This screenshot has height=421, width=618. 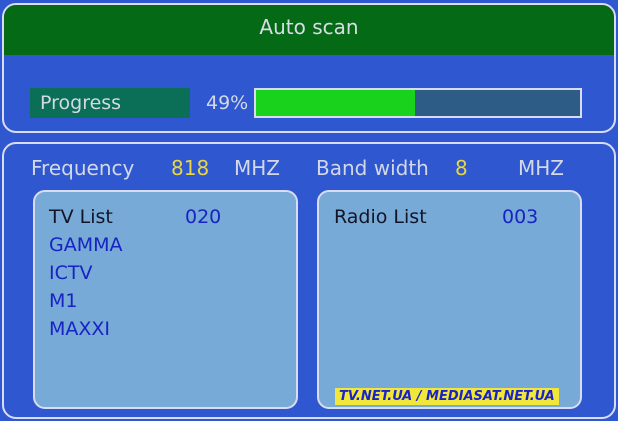 What do you see at coordinates (79, 329) in the screenshot?
I see `list-item: MAXXI` at bounding box center [79, 329].